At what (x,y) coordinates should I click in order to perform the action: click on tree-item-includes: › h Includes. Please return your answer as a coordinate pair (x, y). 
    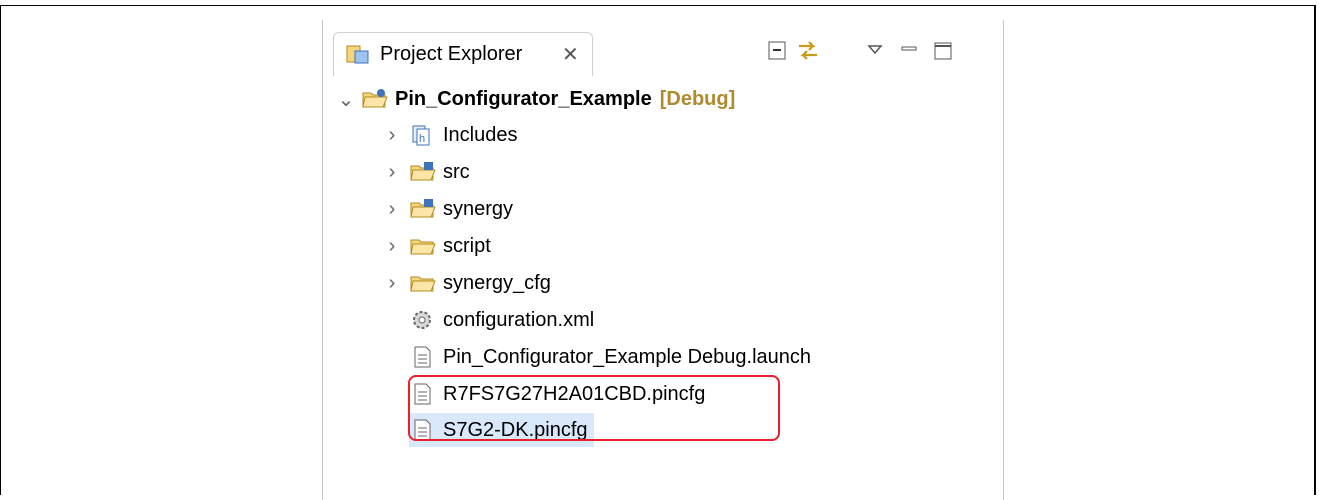
    Looking at the image, I should click on (450, 135).